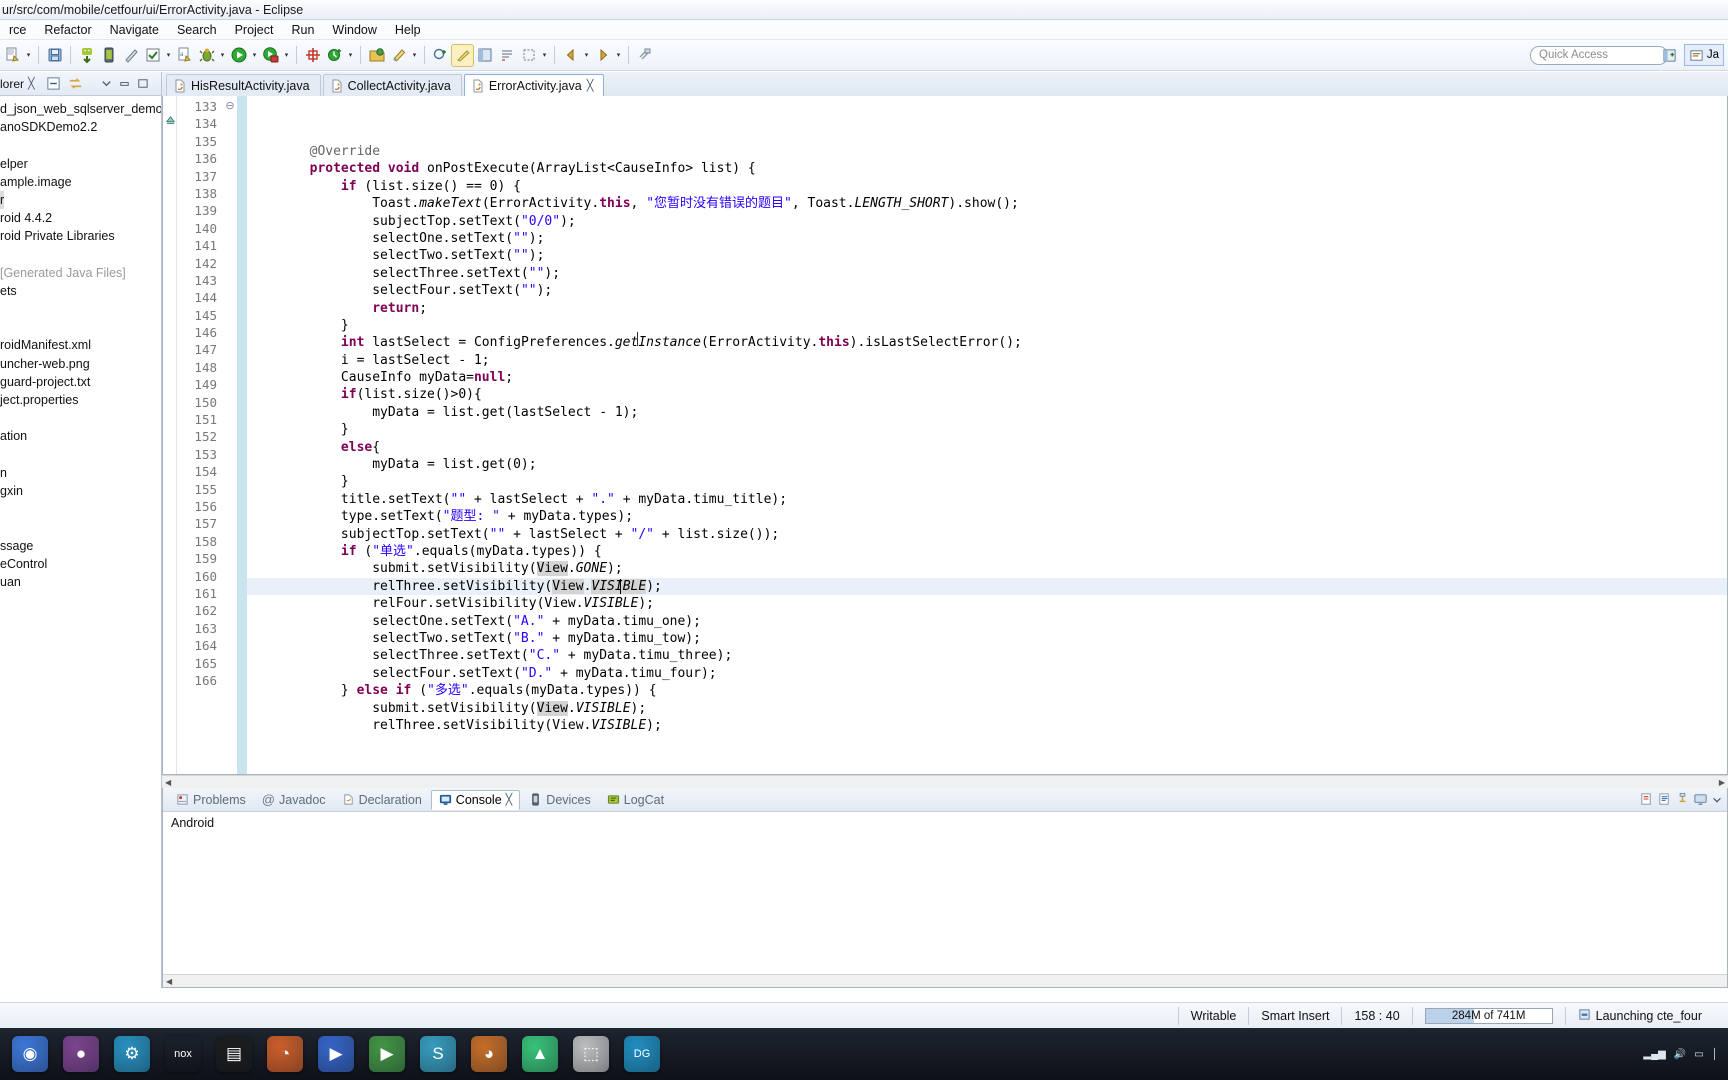  I want to click on sublime-icon: S, so click(438, 1054).